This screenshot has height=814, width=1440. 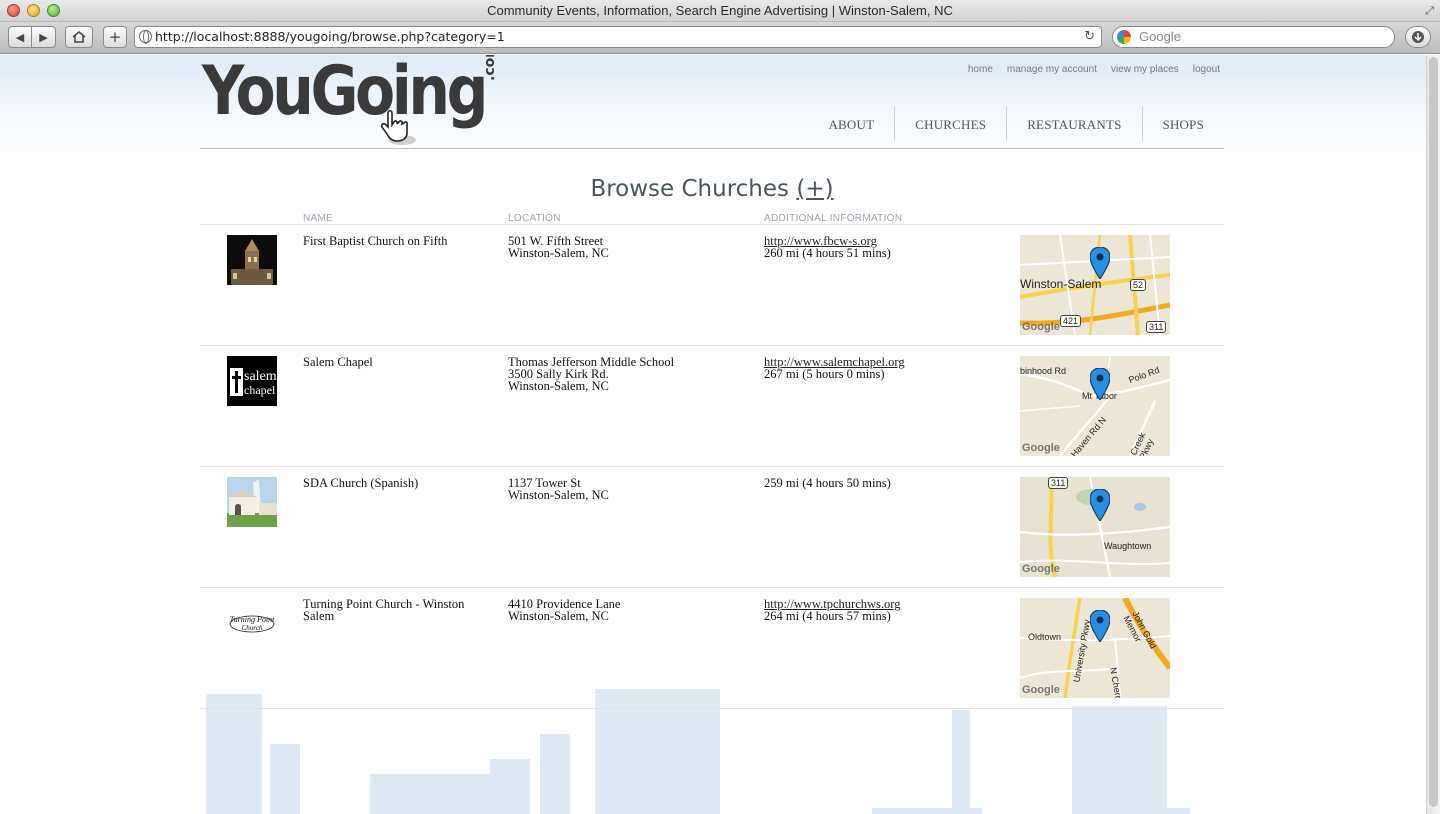 I want to click on distance-text: 259 mi (4 hours 50 mins), so click(x=827, y=483).